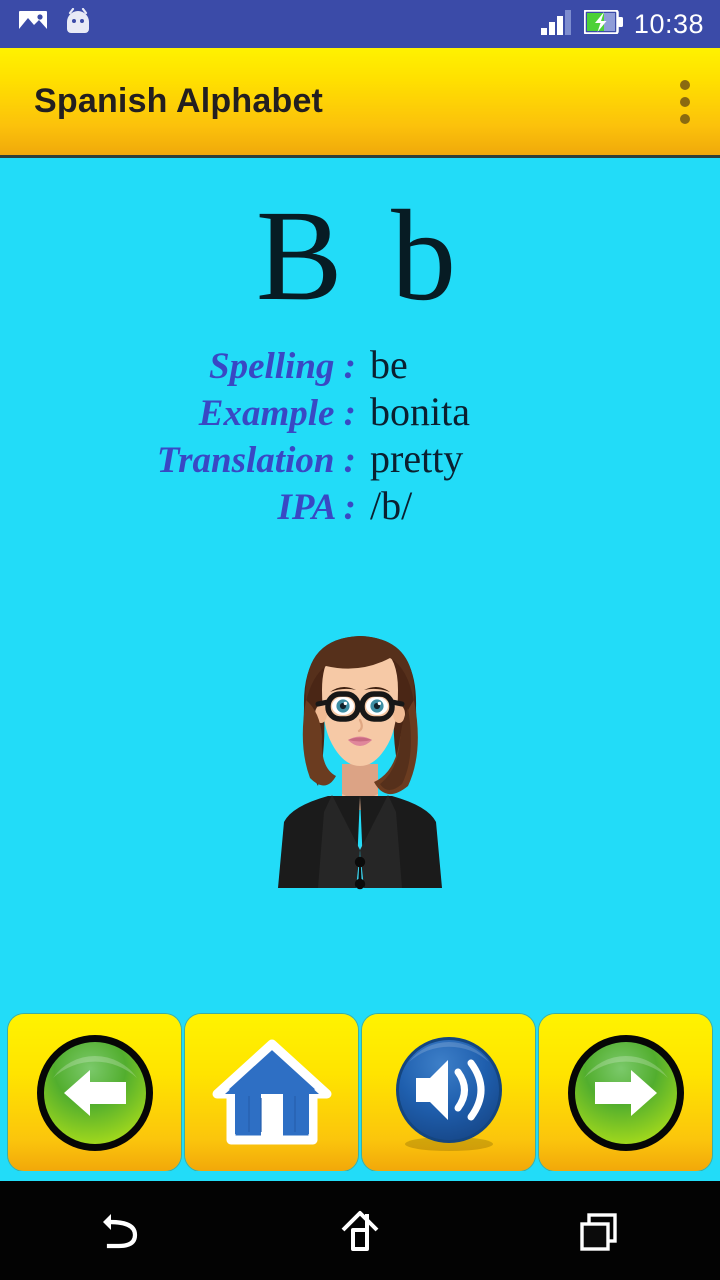 The width and height of the screenshot is (720, 1280). I want to click on recents-icon, so click(598, 1231).